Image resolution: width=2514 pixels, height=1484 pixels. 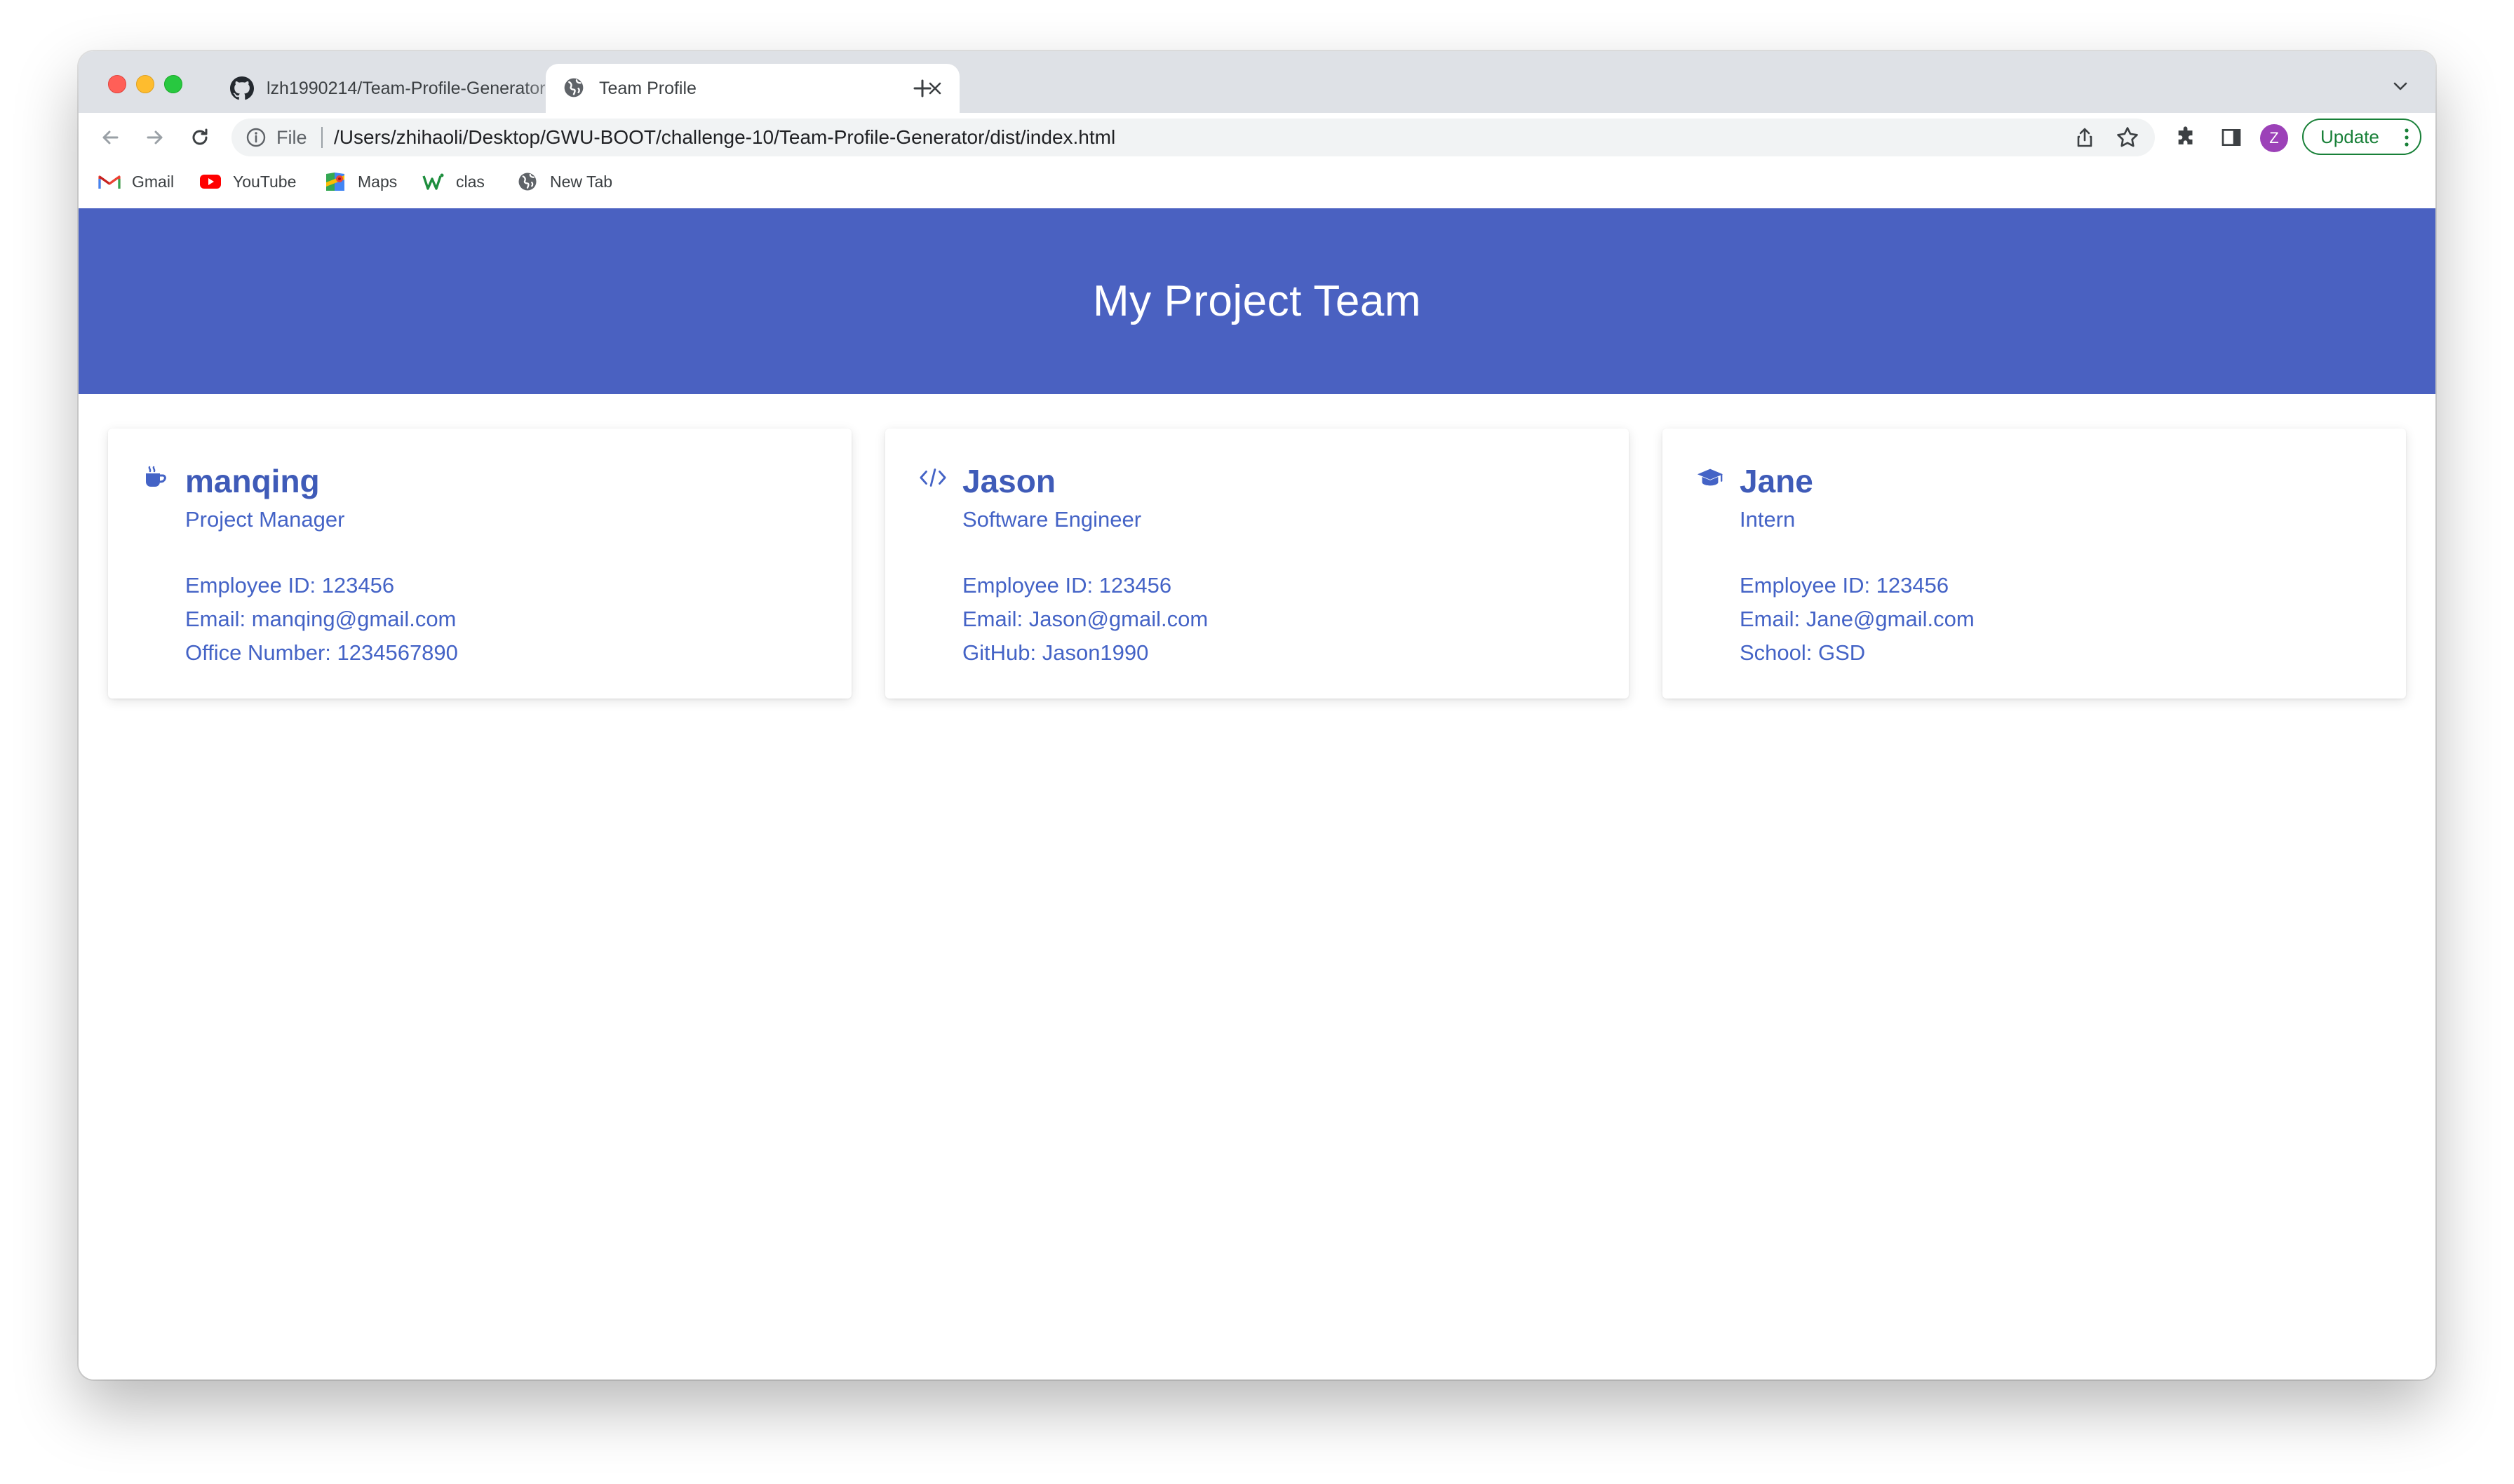 I want to click on back-arrow-icon, so click(x=111, y=138).